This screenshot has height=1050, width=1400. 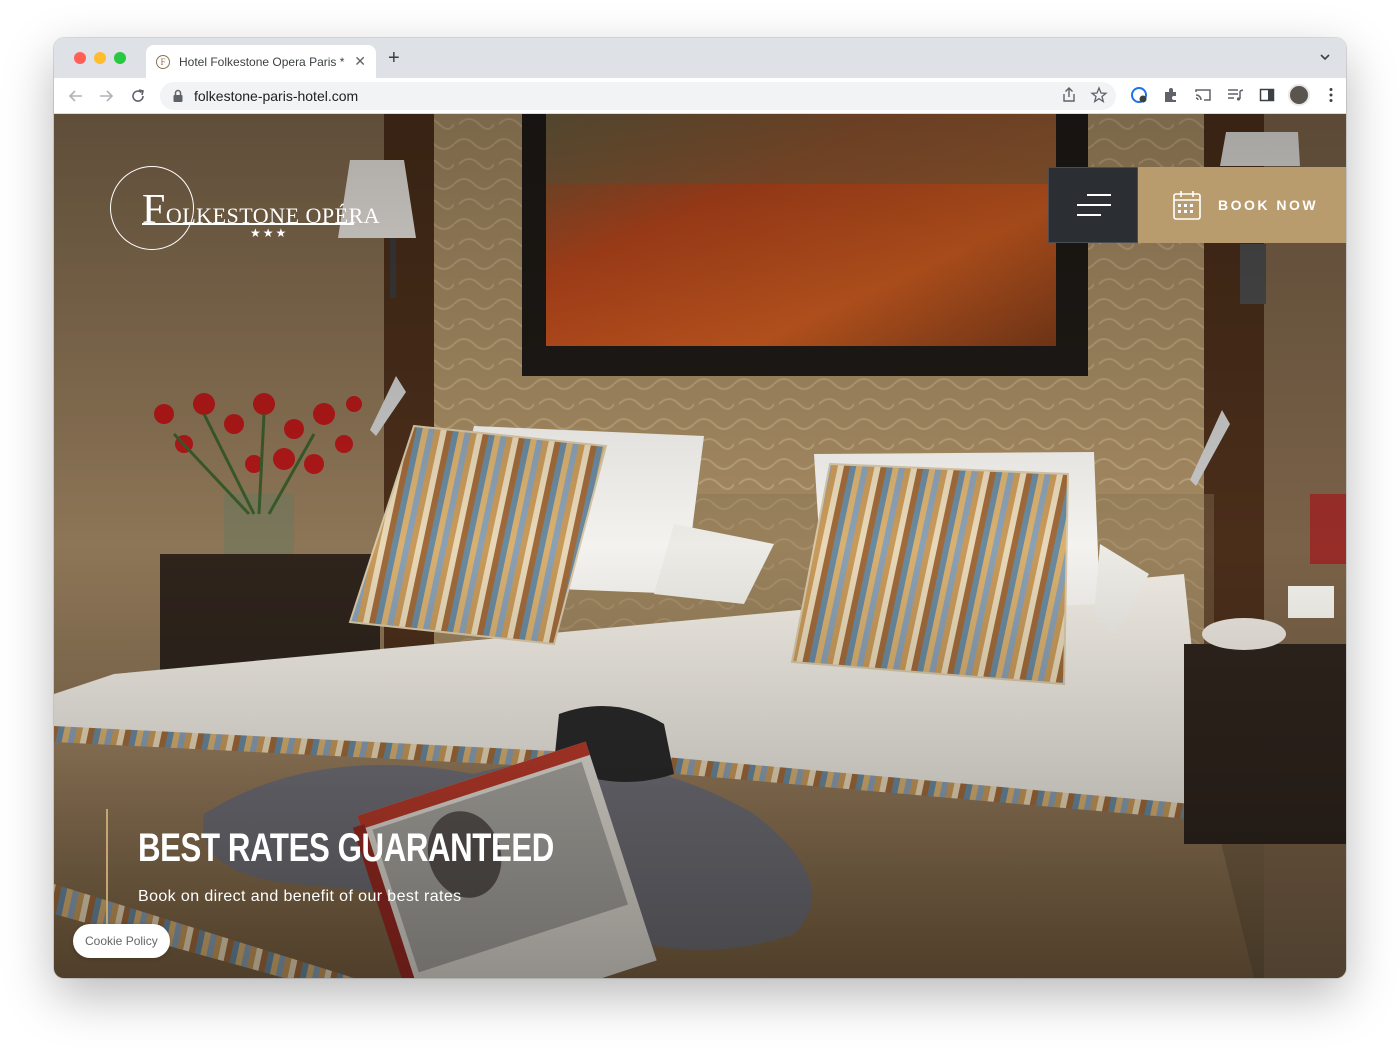 I want to click on book-now-button: BOOK NOW, so click(x=1242, y=205).